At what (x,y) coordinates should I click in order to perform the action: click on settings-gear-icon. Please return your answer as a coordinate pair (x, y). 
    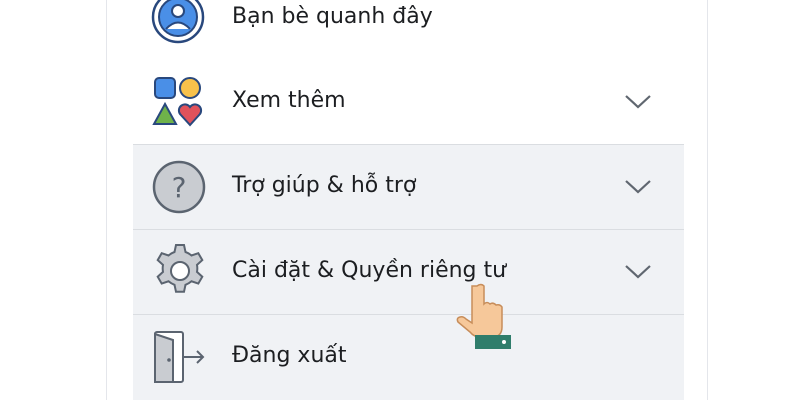
    Looking at the image, I should click on (180, 273).